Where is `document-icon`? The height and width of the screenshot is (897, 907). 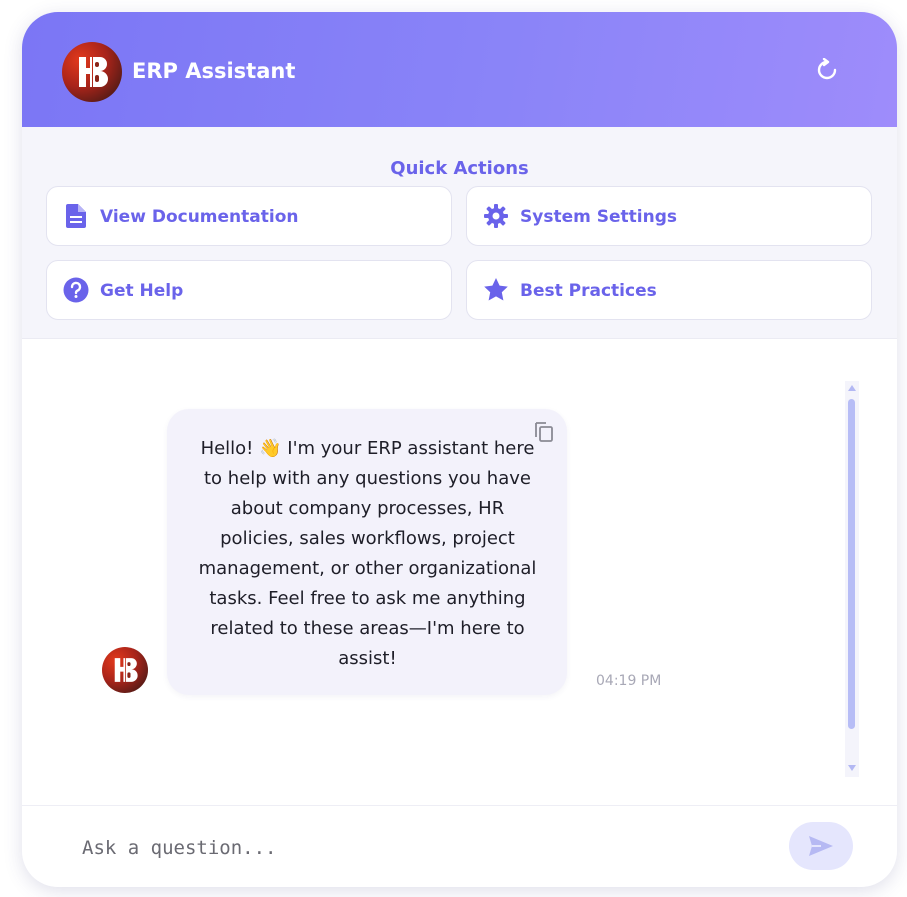
document-icon is located at coordinates (76, 216).